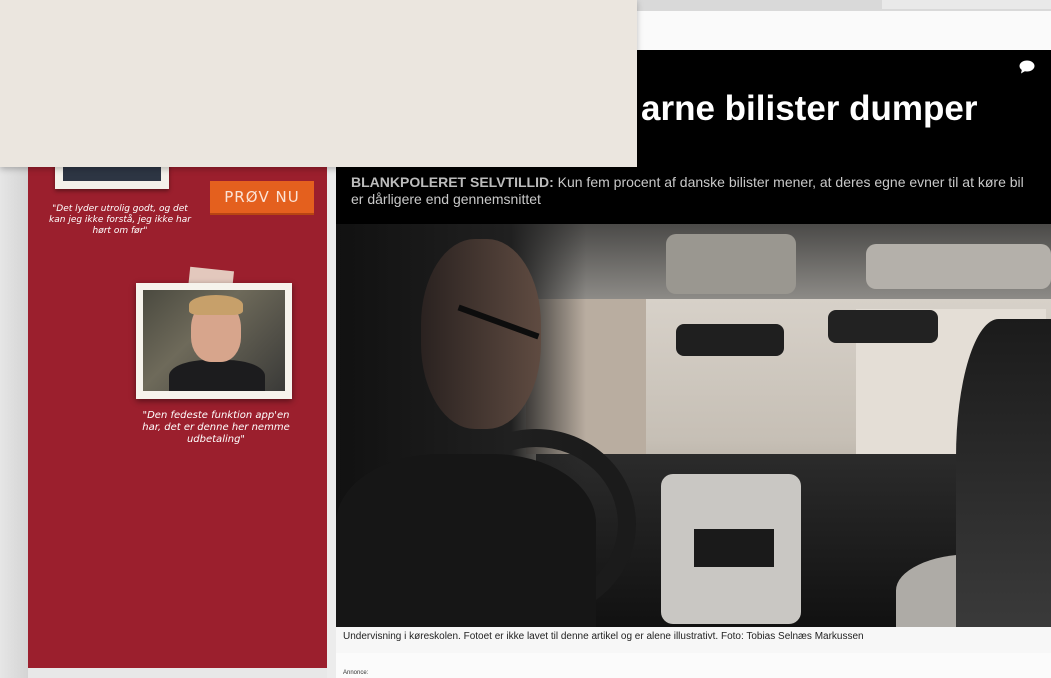 The height and width of the screenshot is (678, 1051). I want to click on ad-photo-polaroid, so click(214, 341).